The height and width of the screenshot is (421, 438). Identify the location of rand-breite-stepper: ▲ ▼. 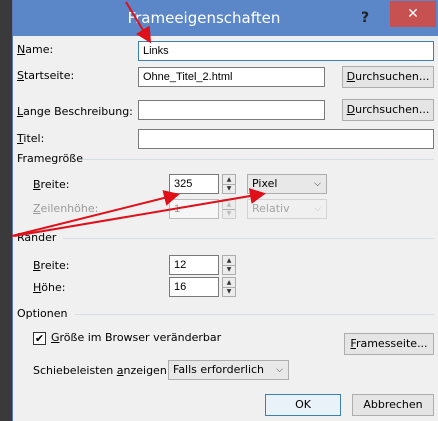
(229, 265).